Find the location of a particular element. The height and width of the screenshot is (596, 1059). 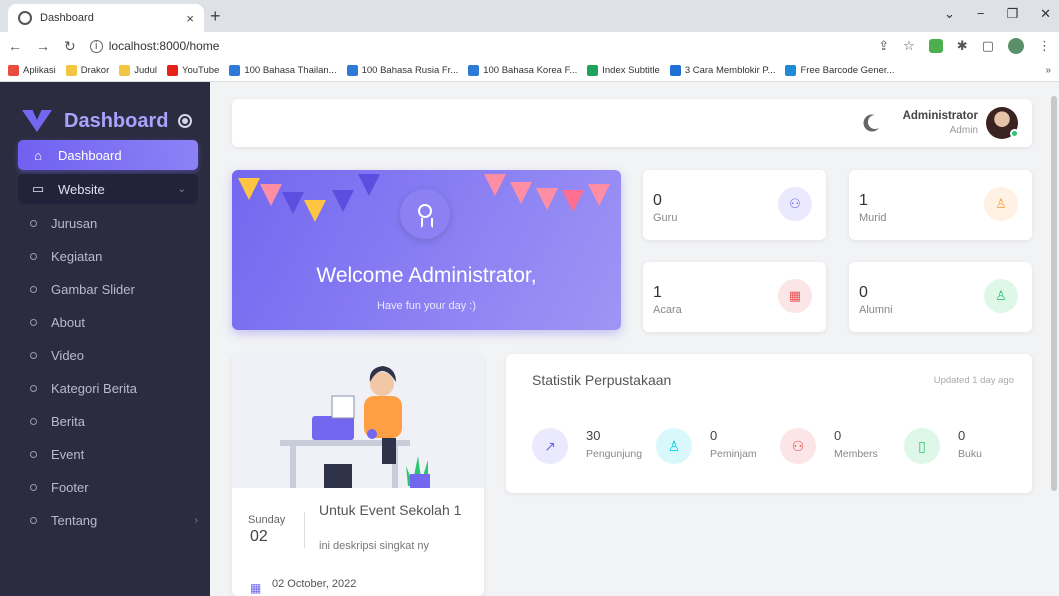

sidebar-subitem-video: Video is located at coordinates (114, 355).